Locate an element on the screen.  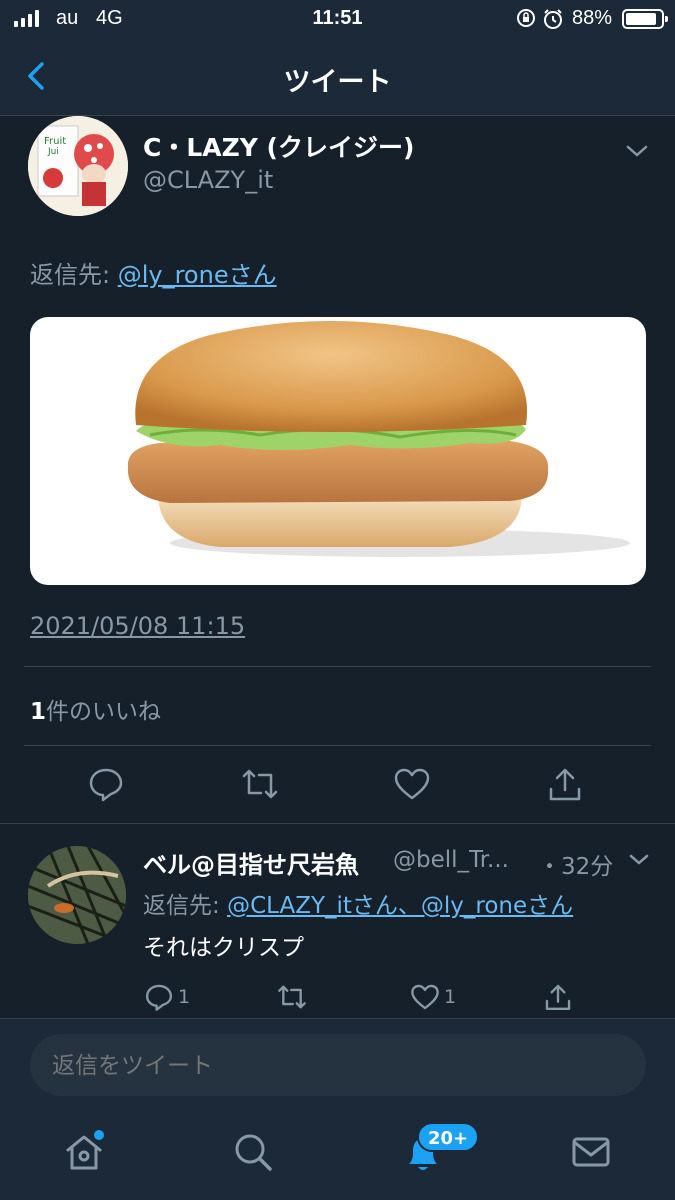
reply-to-line: 返信先: @ly_roneさん is located at coordinates (153, 272).